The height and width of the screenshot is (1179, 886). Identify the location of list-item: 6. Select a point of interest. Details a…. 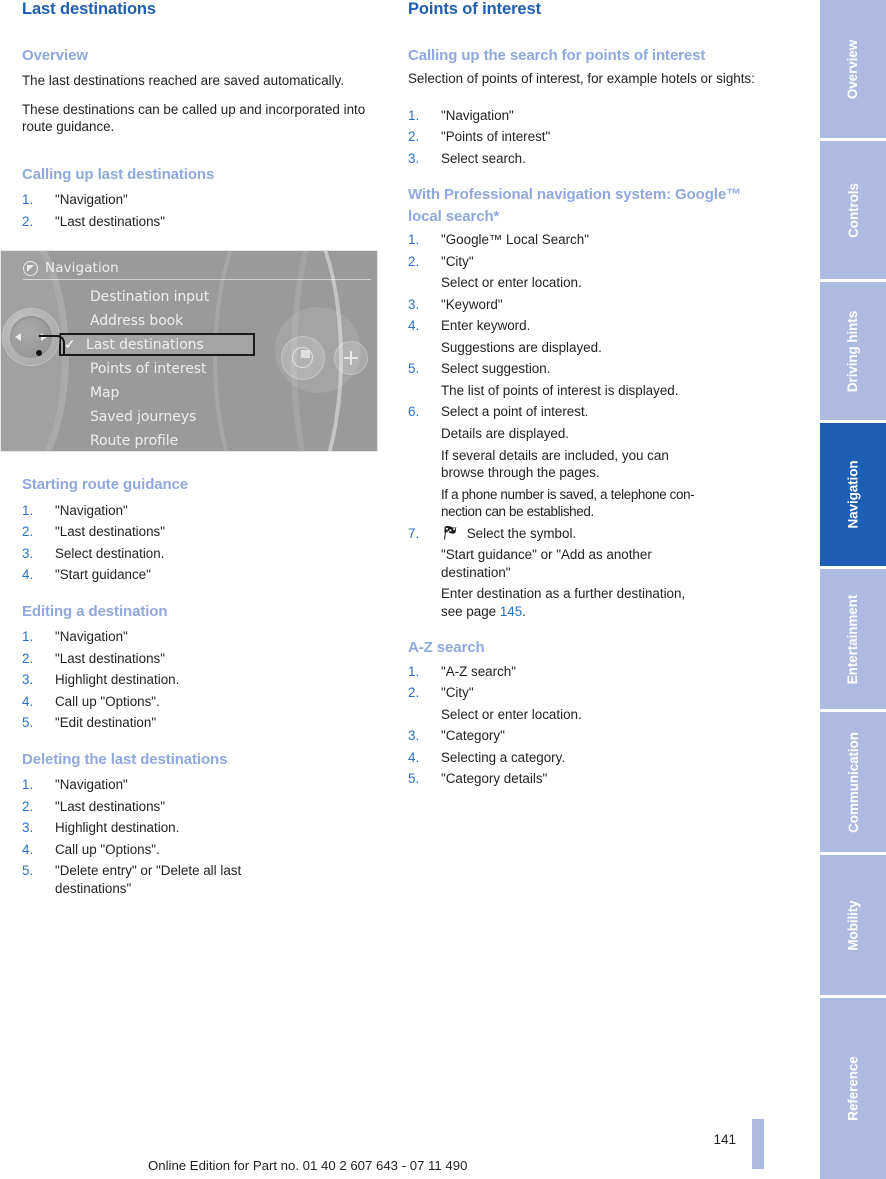
(595, 461).